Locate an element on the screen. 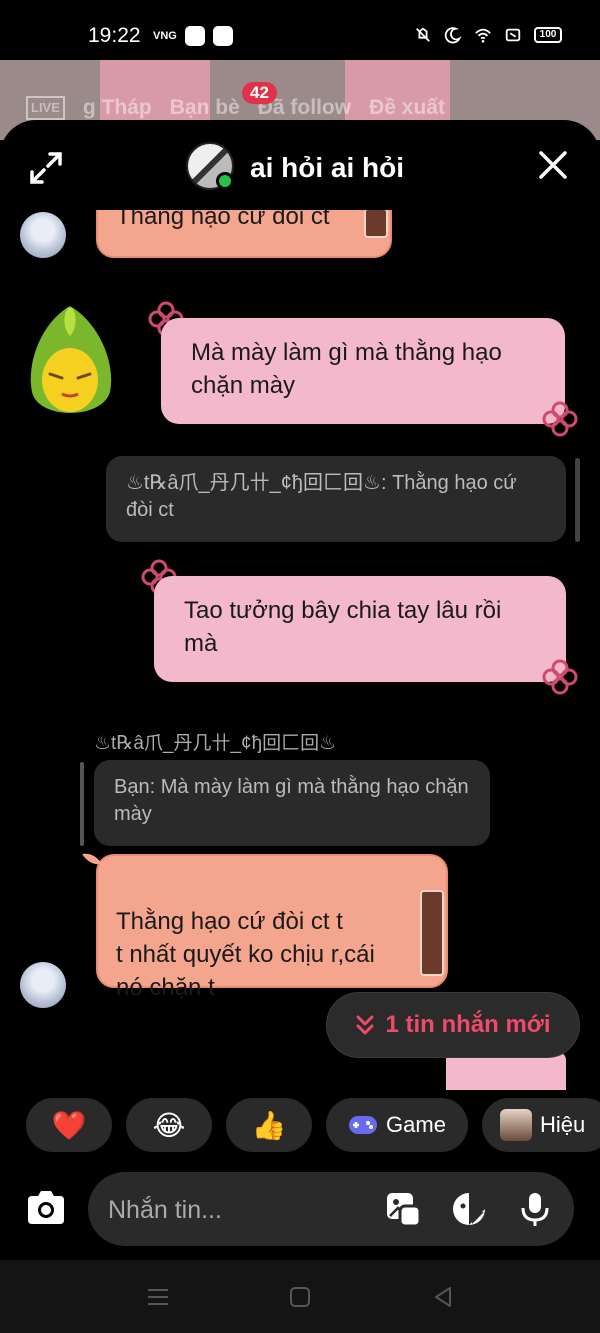 This screenshot has width=600, height=1333. message-bubble-outgoing: Tao tưởng bây chia tay lâu rồi mà is located at coordinates (360, 629).